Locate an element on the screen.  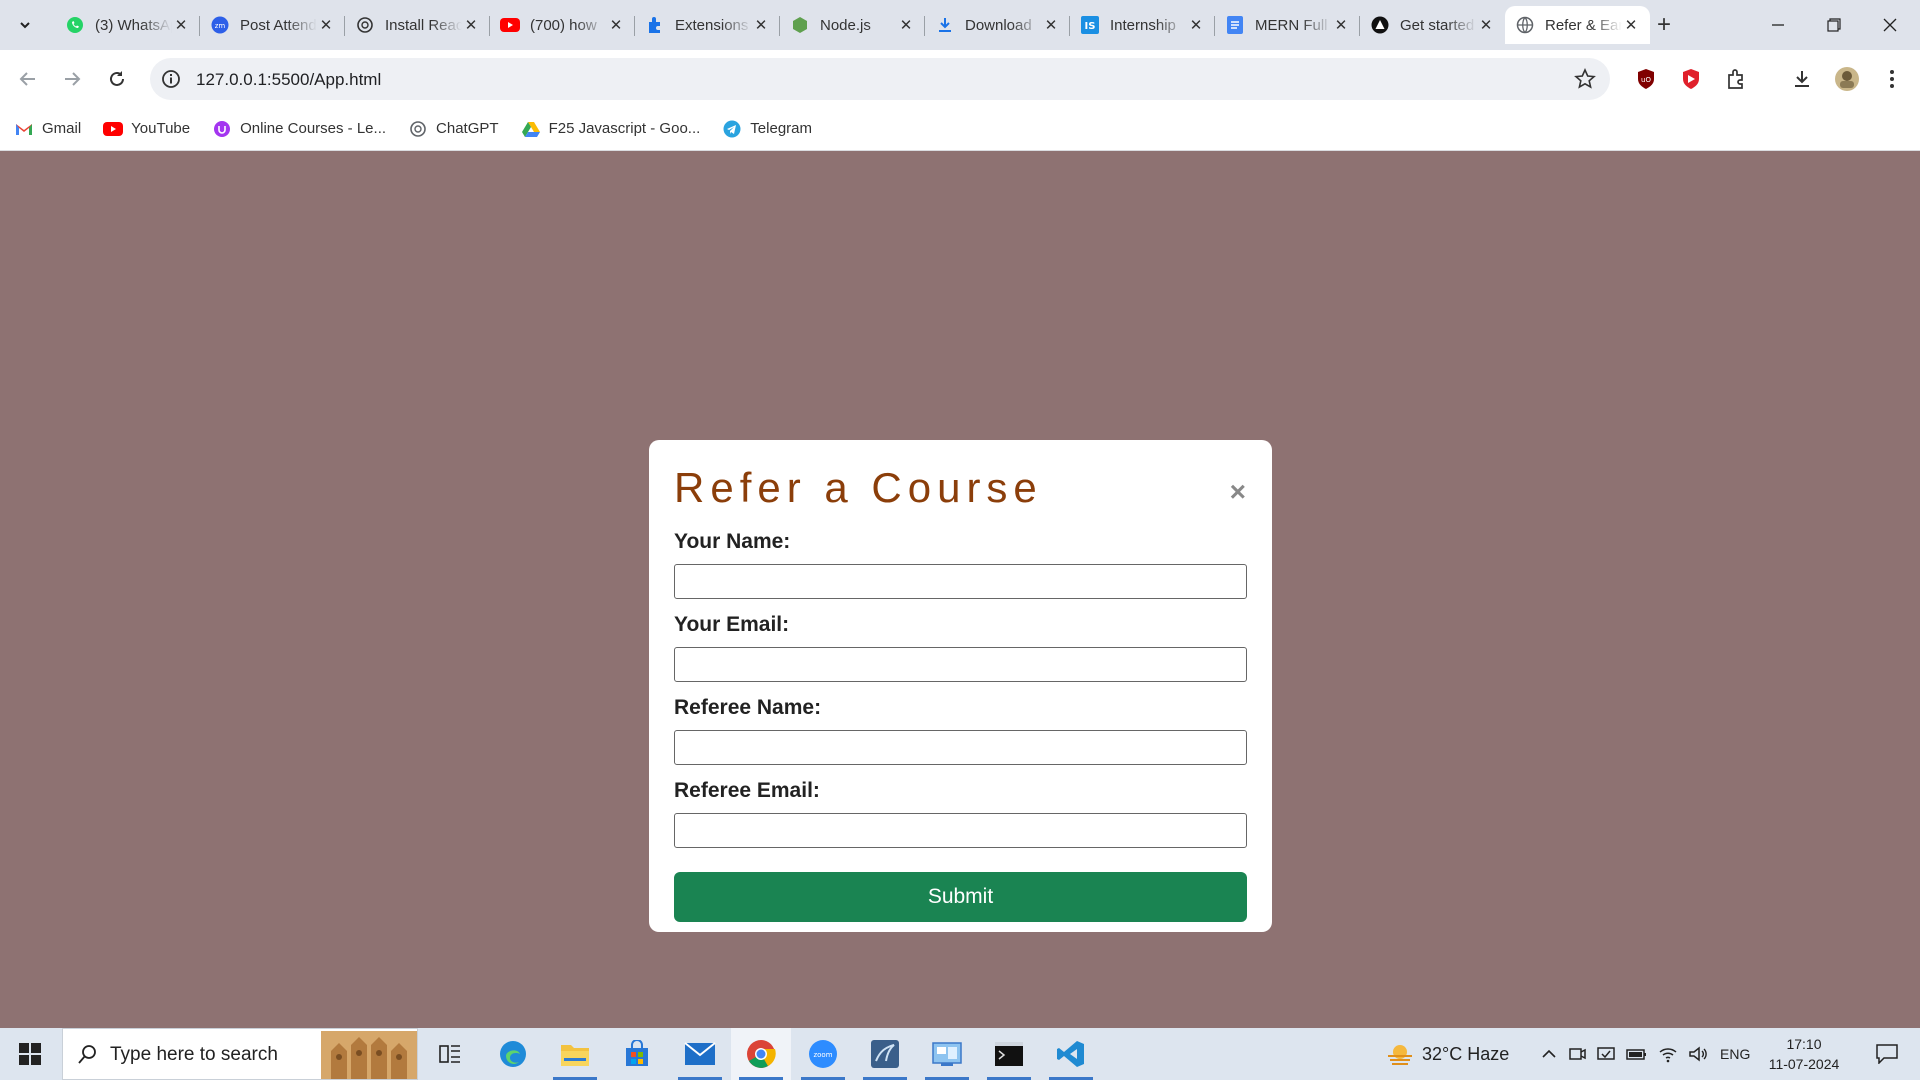
browser-tab: IS Internship ✕ is located at coordinates (1142, 25).